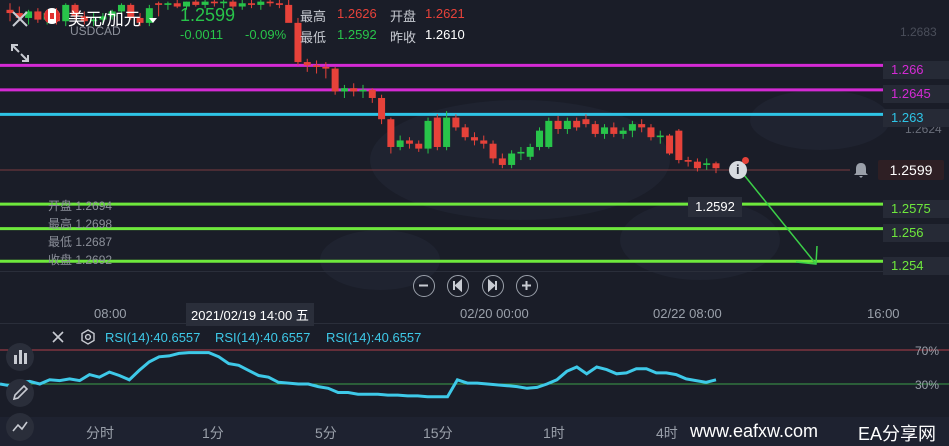 Image resolution: width=949 pixels, height=446 pixels. I want to click on chart-type-button, so click(20, 427).